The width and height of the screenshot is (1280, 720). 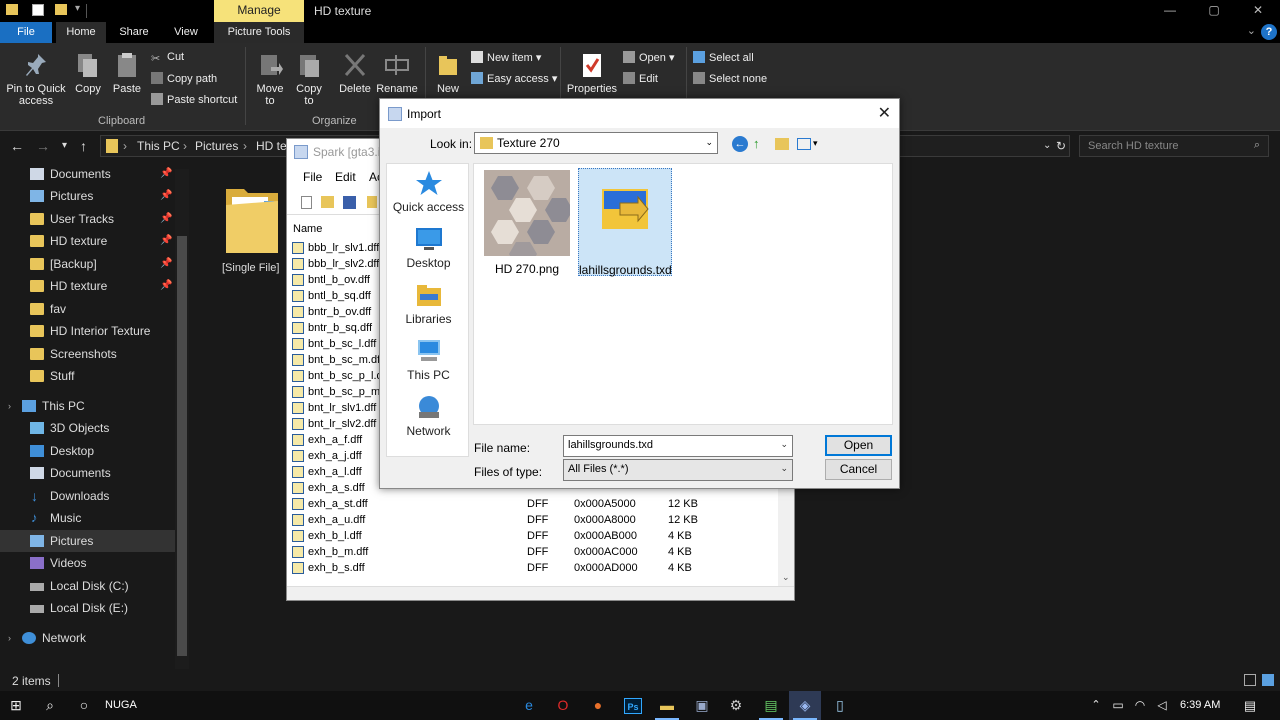 What do you see at coordinates (26, 32) in the screenshot?
I see `tab-file: File` at bounding box center [26, 32].